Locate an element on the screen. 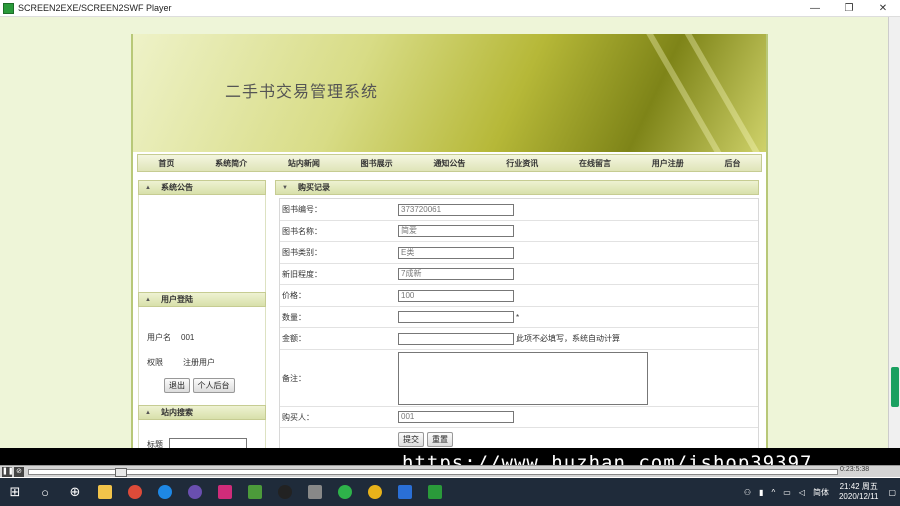  chevron-up-icon: ^ is located at coordinates (774, 492).